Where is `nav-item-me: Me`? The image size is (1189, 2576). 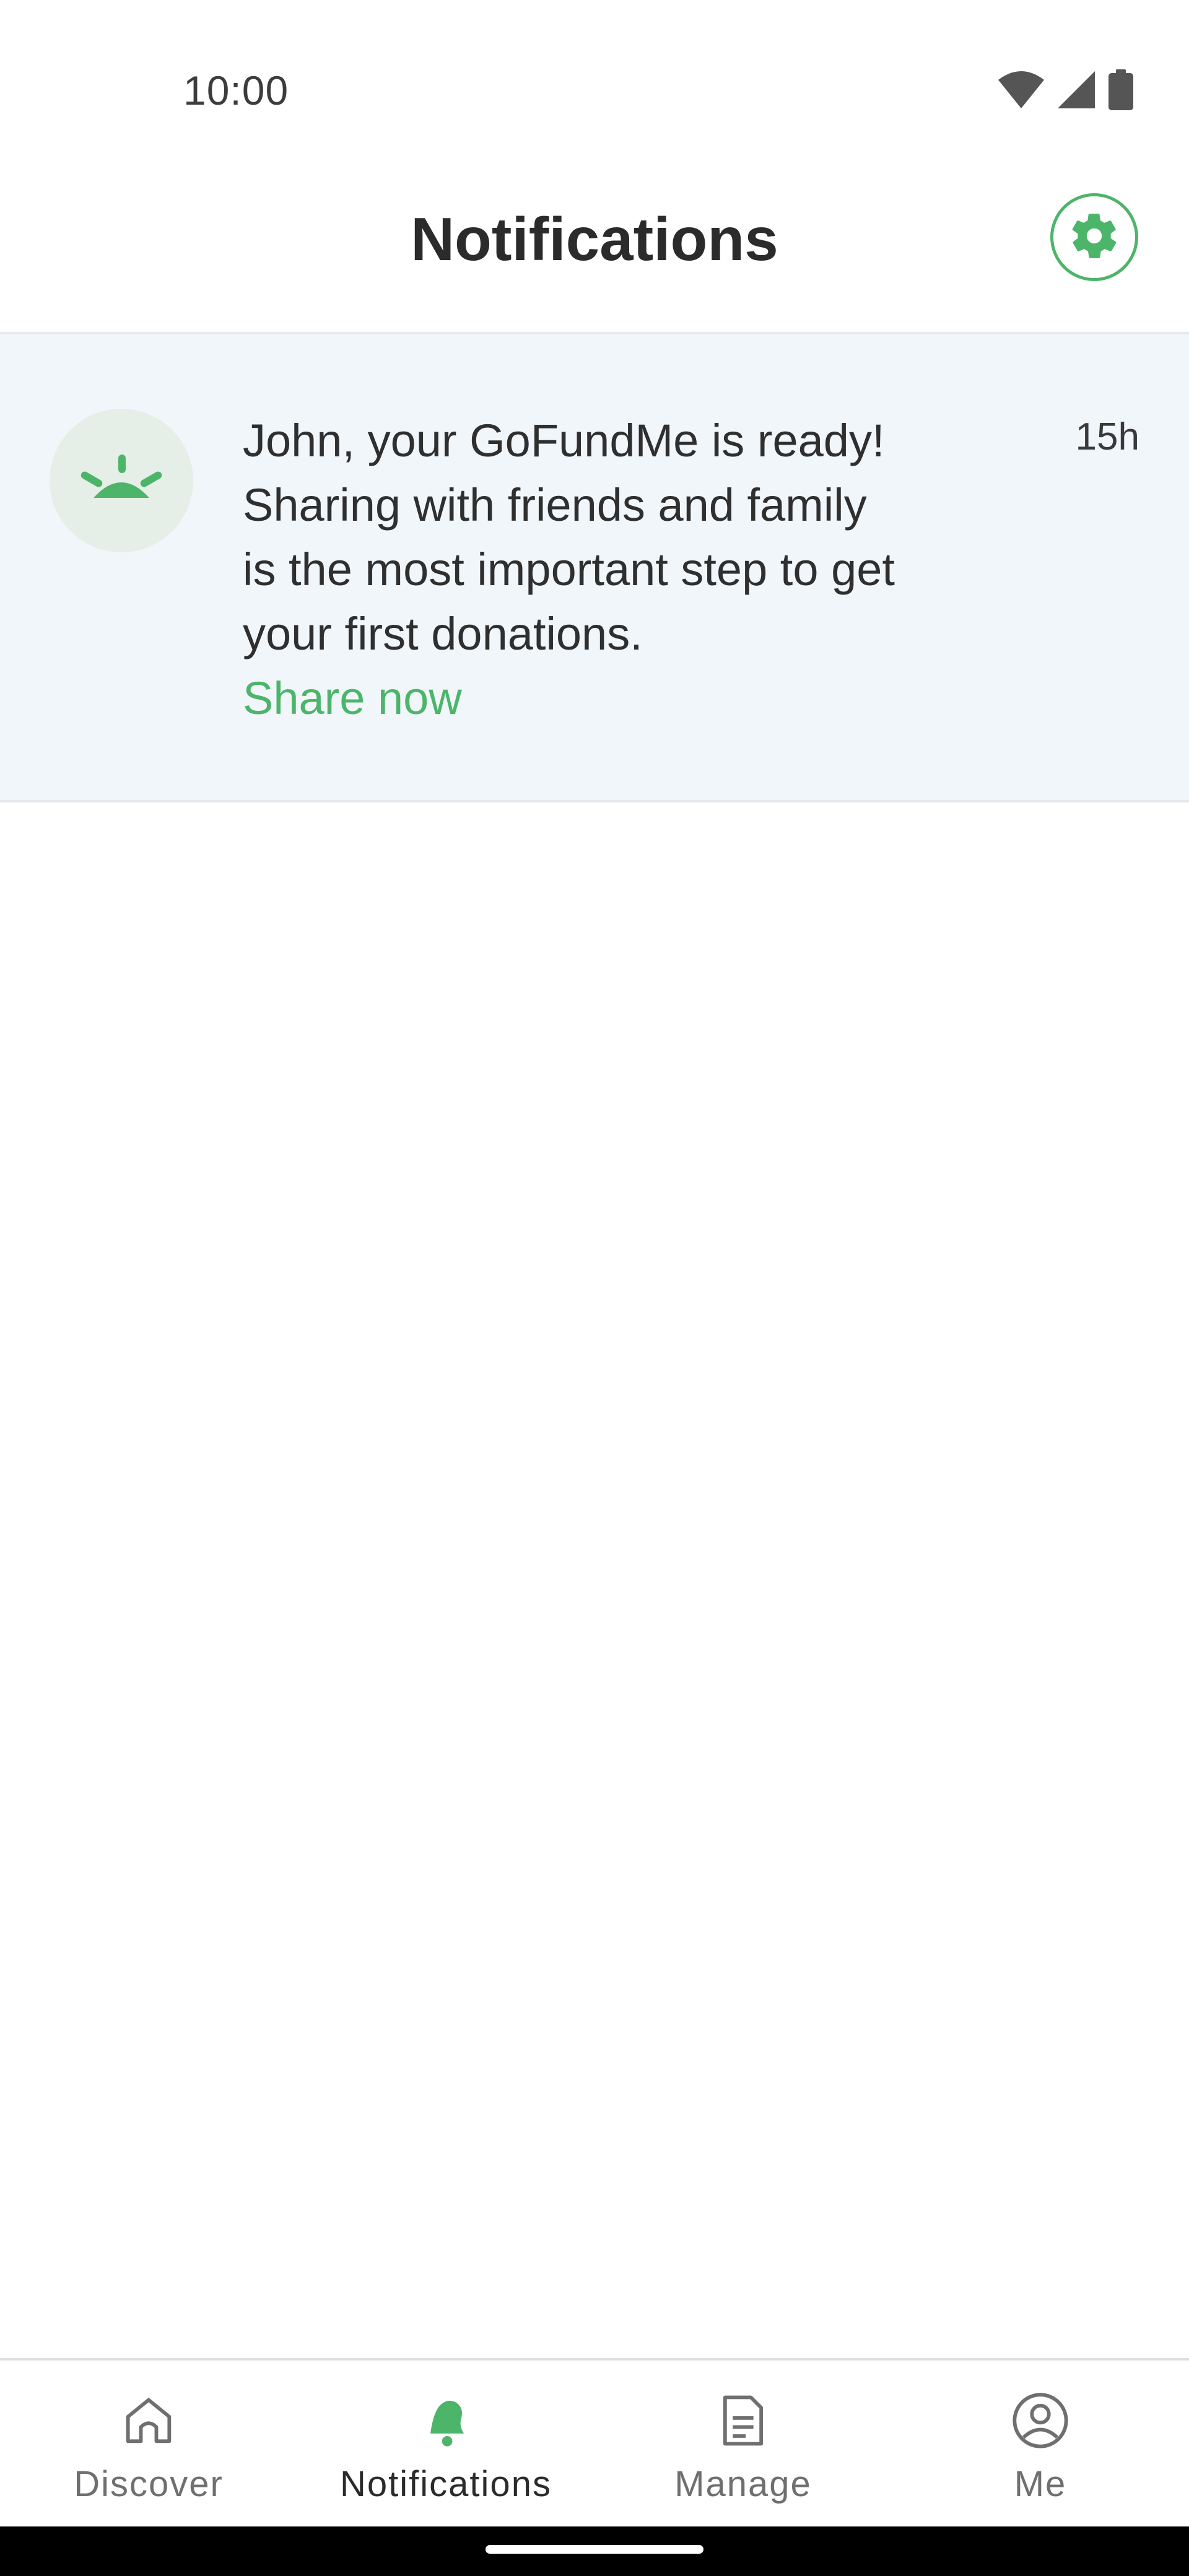
nav-item-me: Me is located at coordinates (1040, 2445).